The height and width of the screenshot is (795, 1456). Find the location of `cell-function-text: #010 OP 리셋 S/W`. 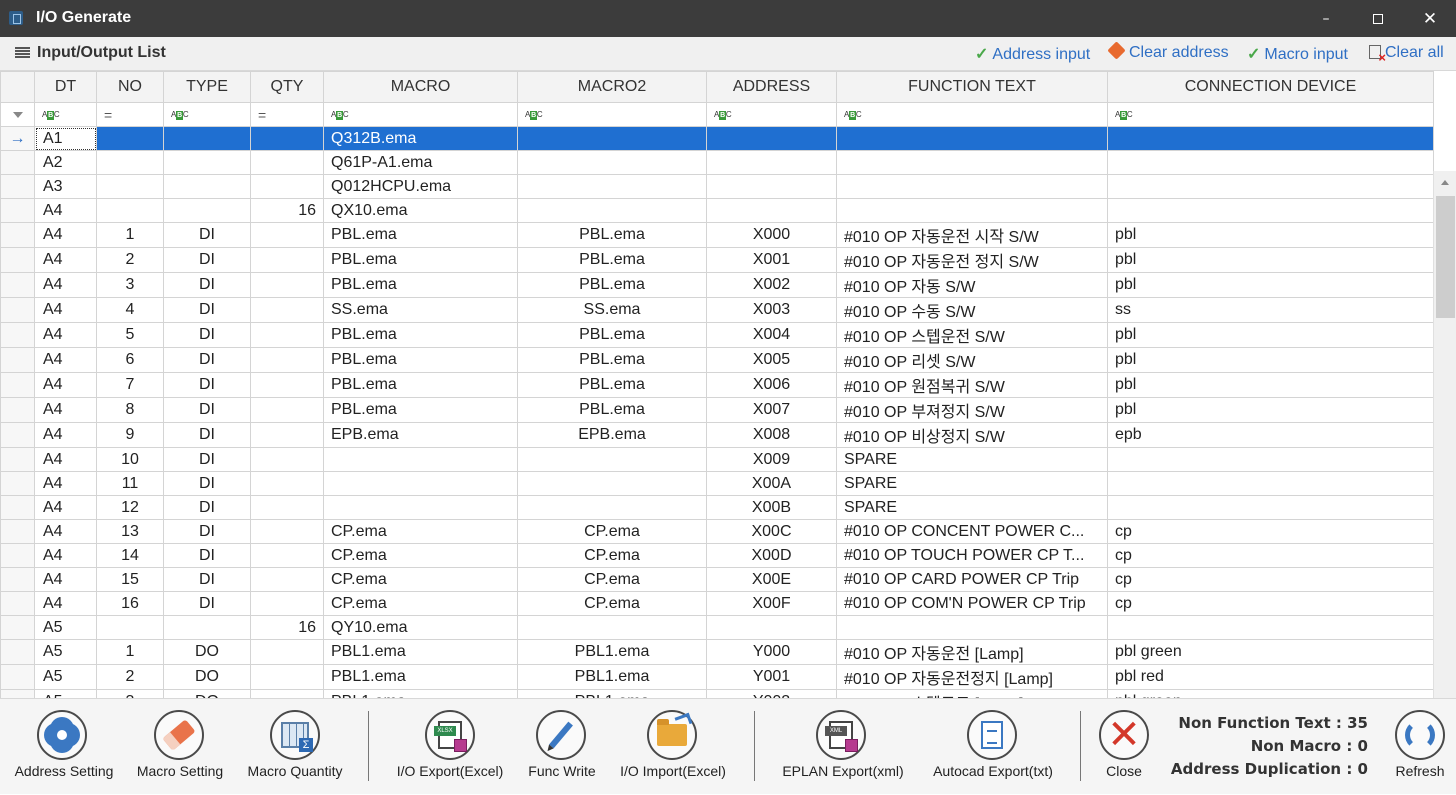

cell-function-text: #010 OP 리셋 S/W is located at coordinates (972, 360).